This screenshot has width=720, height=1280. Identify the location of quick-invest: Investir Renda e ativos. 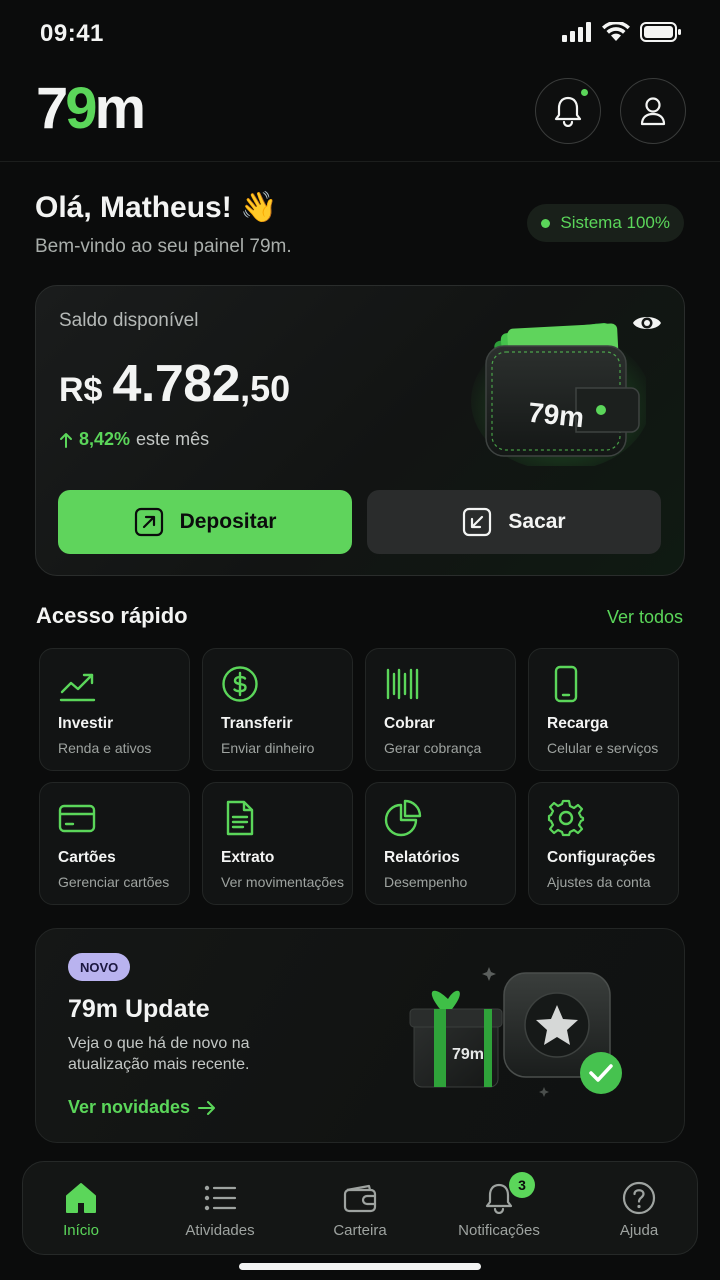
(114, 709).